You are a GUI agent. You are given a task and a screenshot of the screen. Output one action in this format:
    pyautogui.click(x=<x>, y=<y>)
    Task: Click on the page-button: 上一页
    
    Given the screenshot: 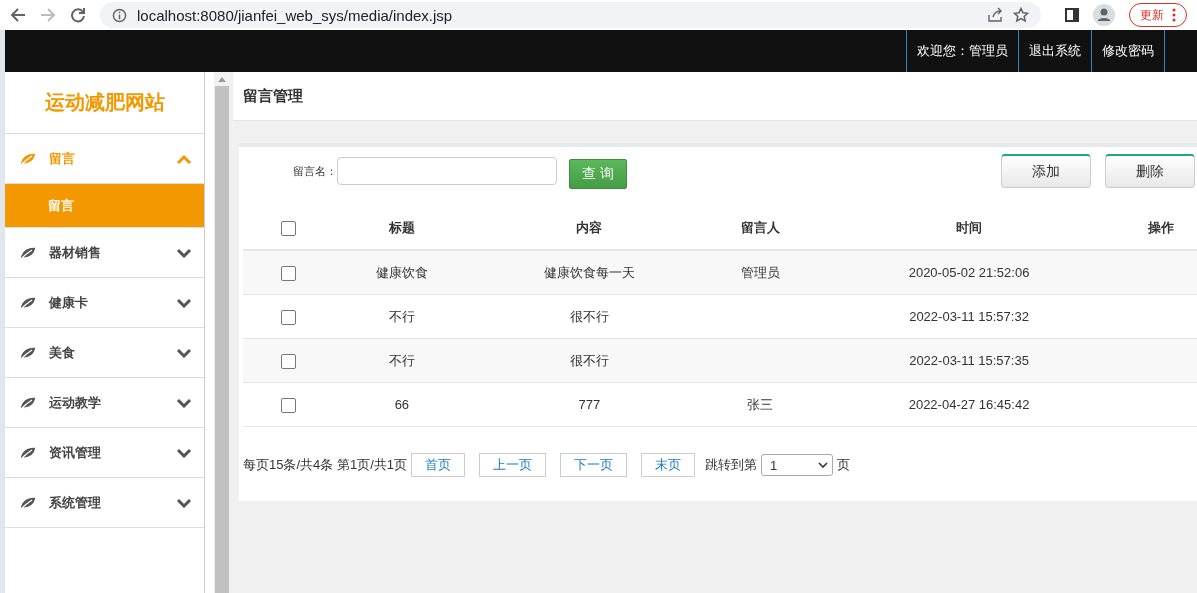 What is the action you would take?
    pyautogui.click(x=512, y=465)
    